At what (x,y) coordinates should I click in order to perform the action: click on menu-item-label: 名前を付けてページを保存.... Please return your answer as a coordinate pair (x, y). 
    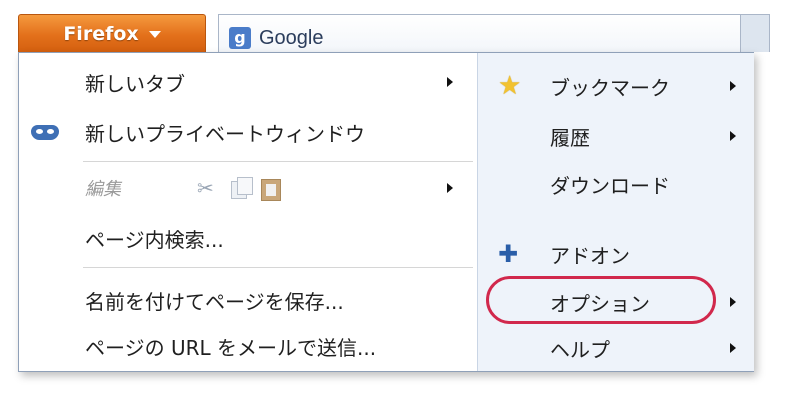
    Looking at the image, I should click on (214, 301).